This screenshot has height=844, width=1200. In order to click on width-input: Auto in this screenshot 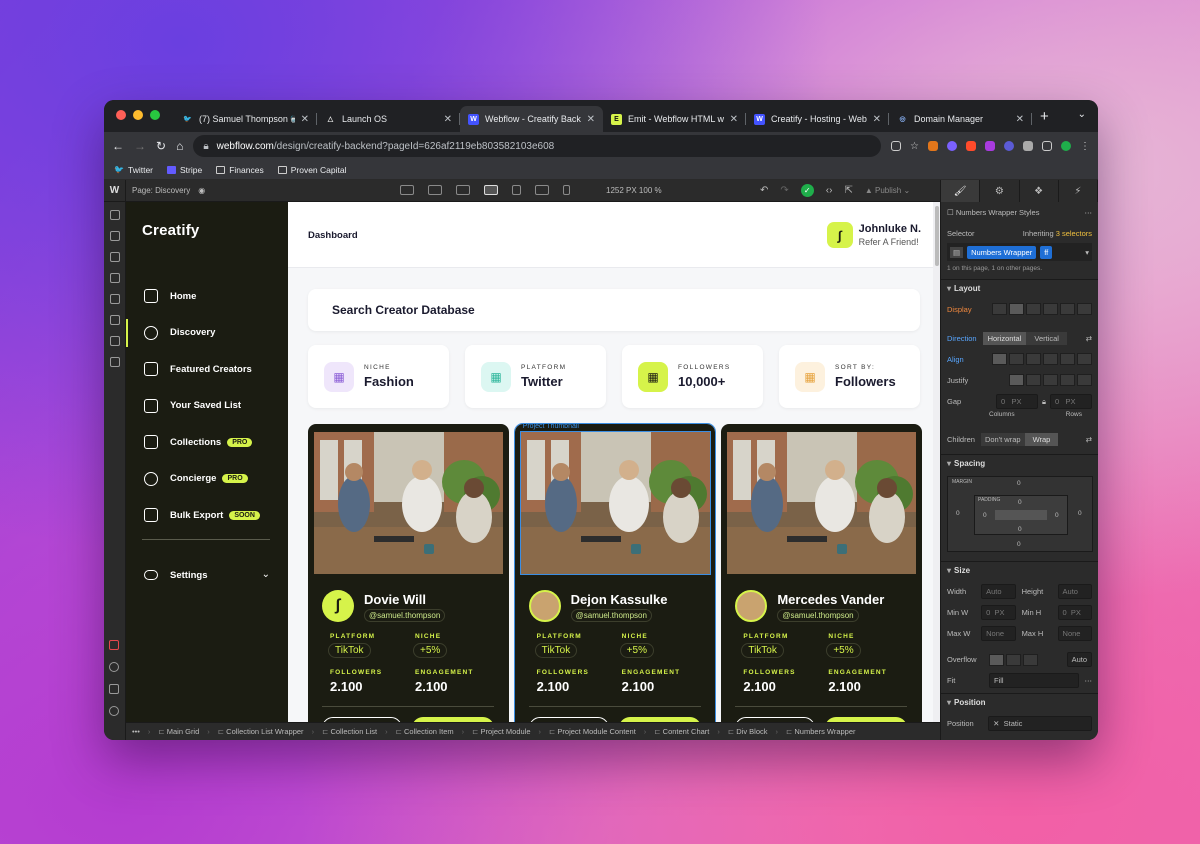, I will do `click(998, 591)`.